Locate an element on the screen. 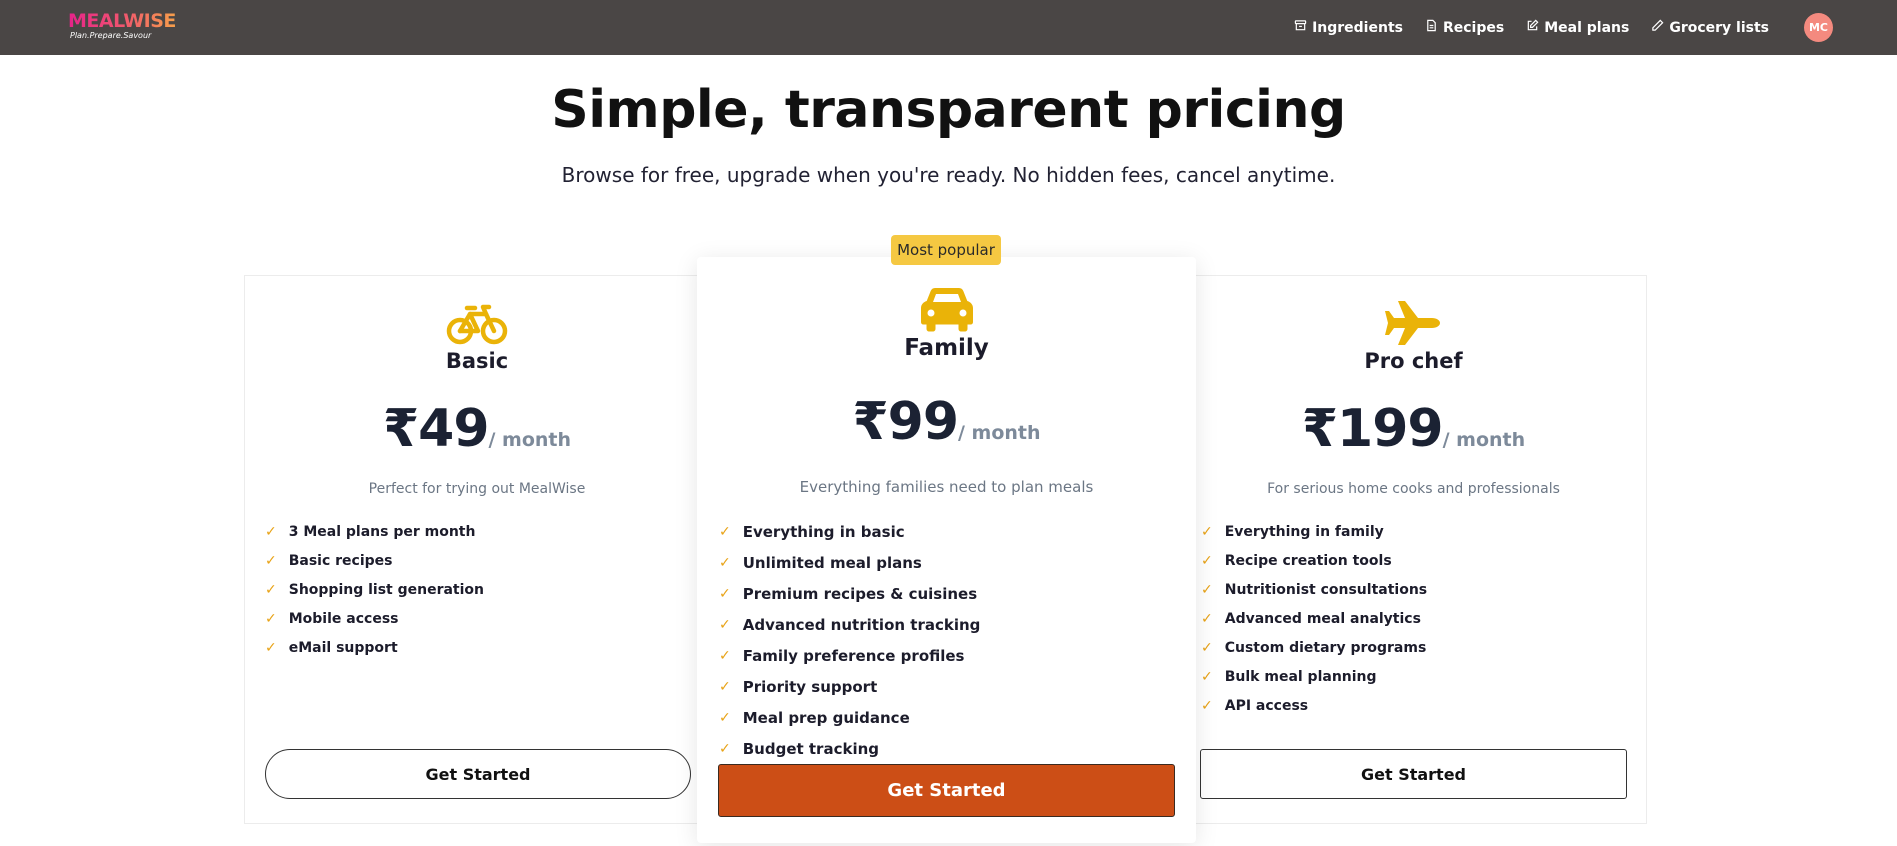 Image resolution: width=1897 pixels, height=846 pixels. nav-ingredients: Ingredients is located at coordinates (1348, 27).